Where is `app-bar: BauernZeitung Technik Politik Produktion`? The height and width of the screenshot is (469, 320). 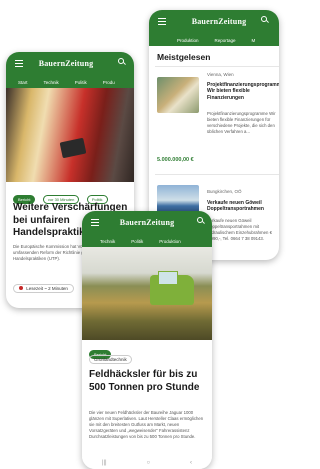 app-bar: BauernZeitung Technik Politik Produktion is located at coordinates (147, 229).